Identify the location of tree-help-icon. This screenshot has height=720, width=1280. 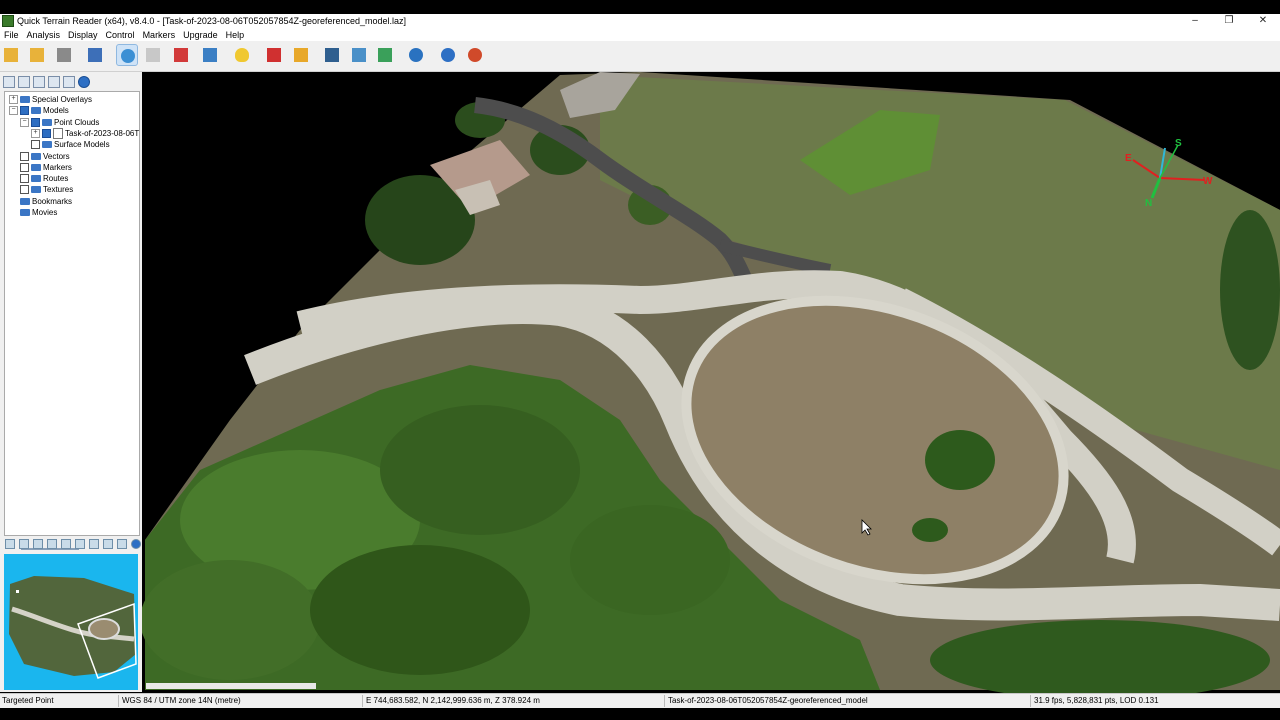
(84, 82).